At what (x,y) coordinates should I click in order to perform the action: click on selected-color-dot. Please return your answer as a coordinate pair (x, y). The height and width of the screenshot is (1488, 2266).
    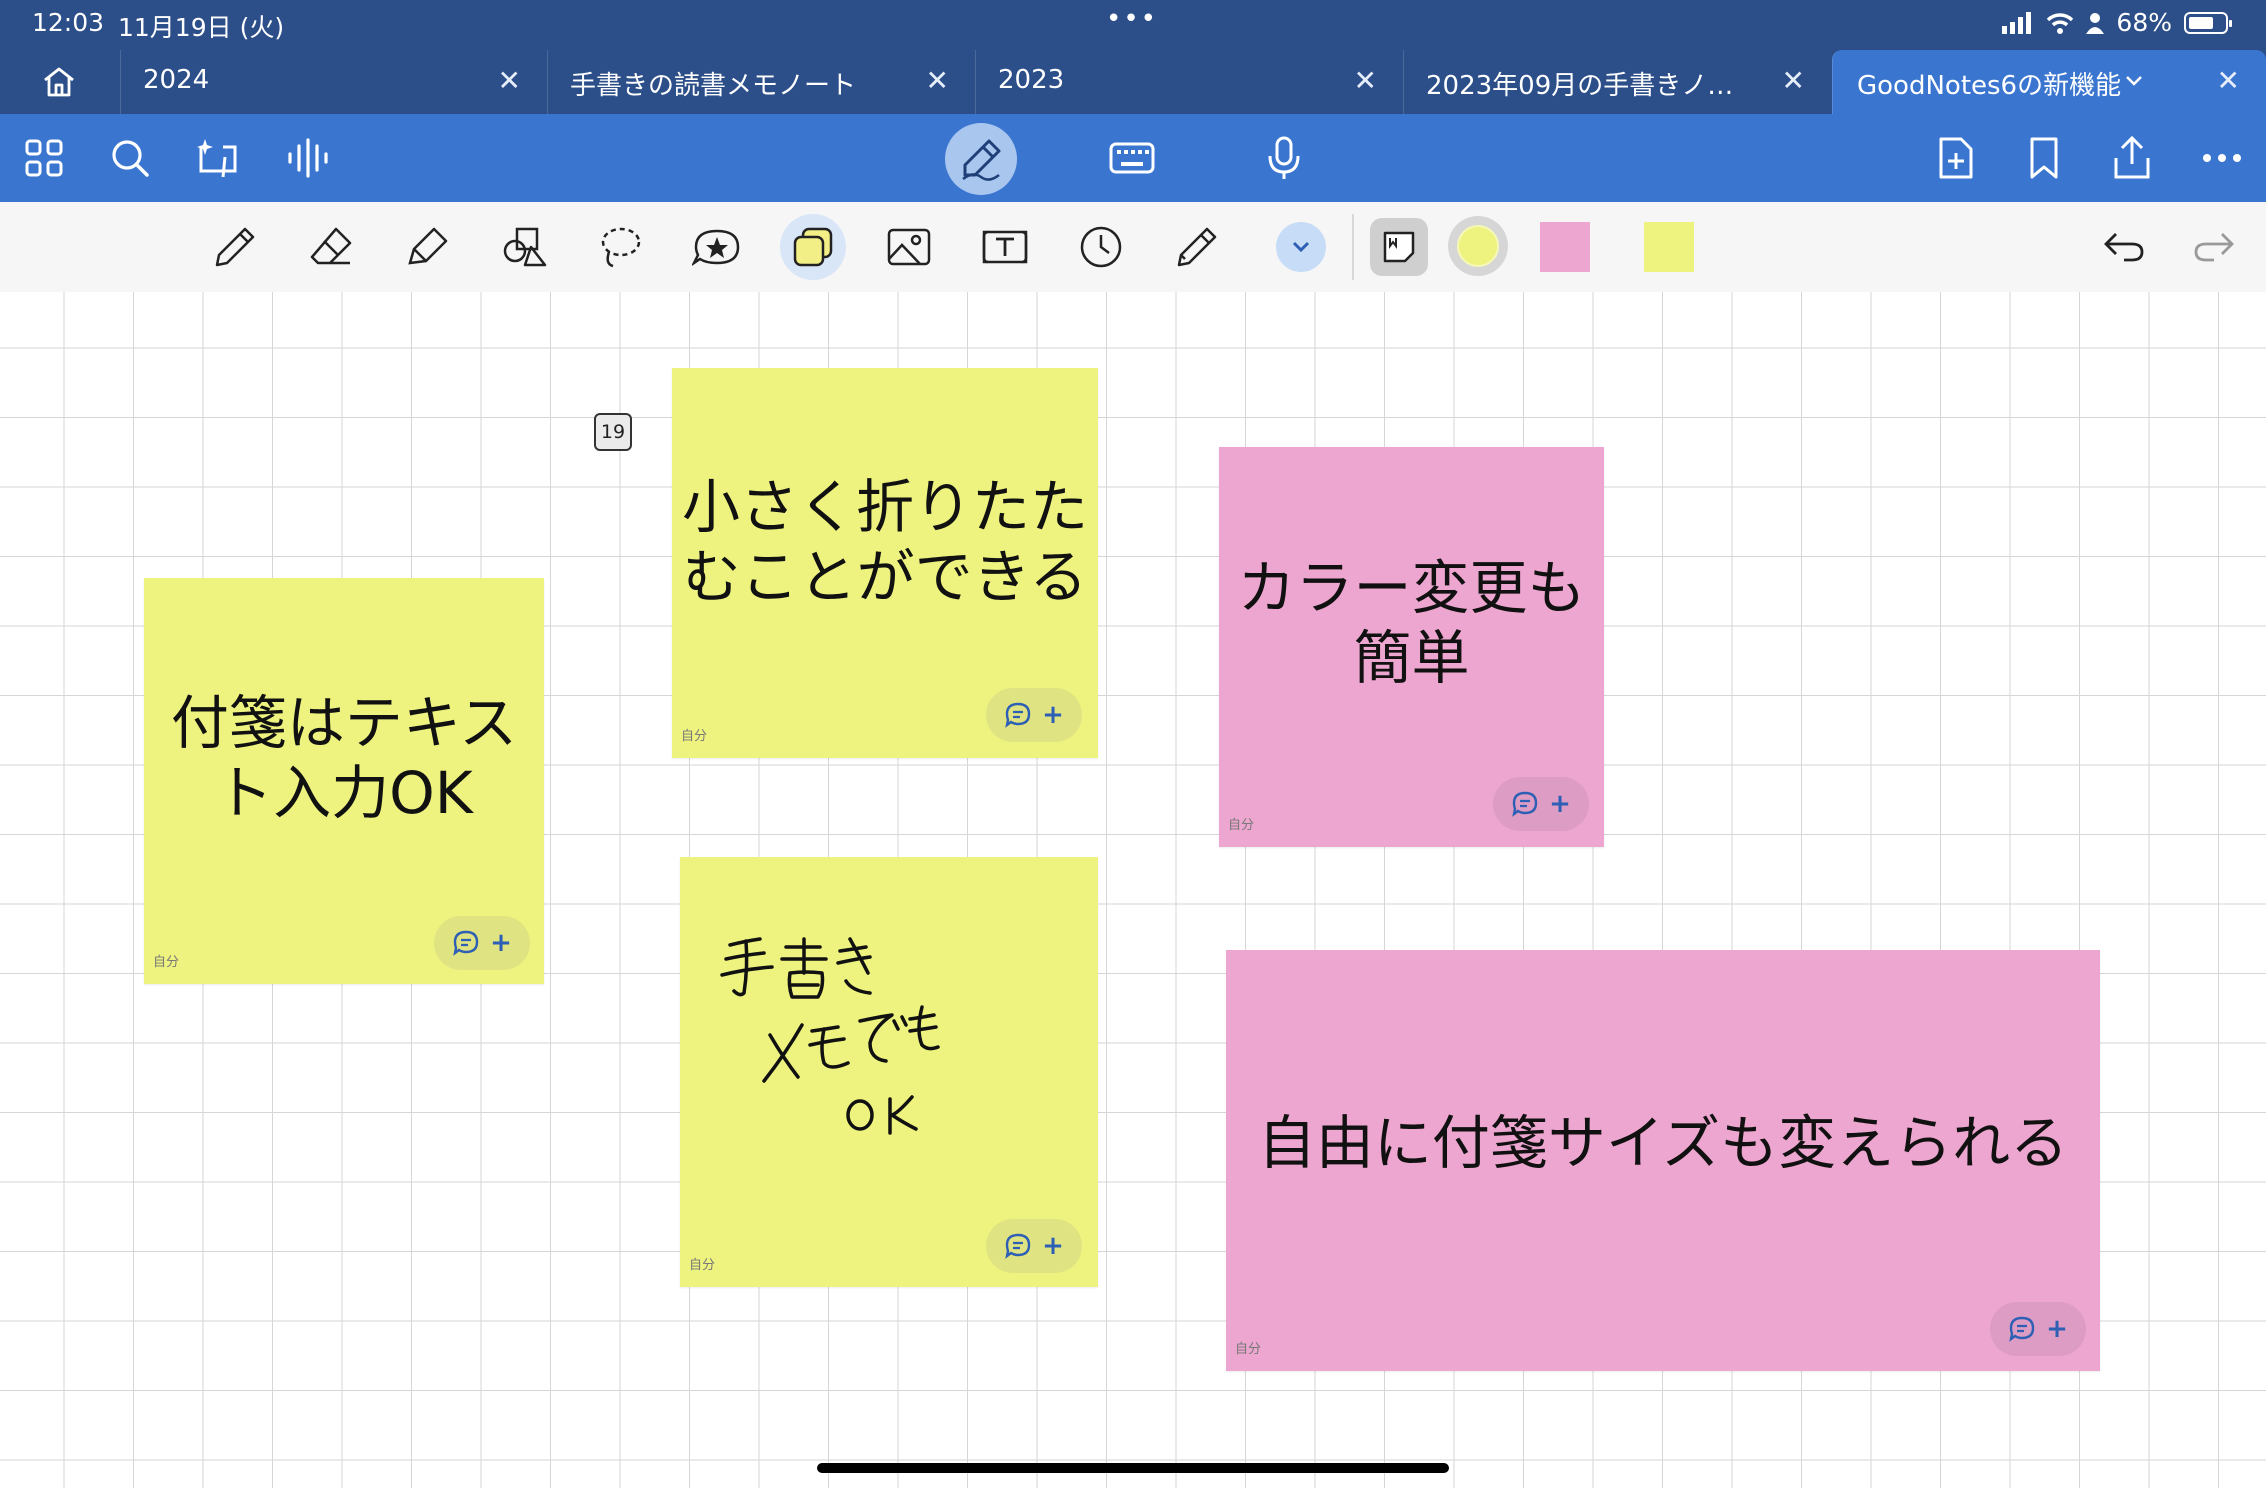
    Looking at the image, I should click on (1478, 246).